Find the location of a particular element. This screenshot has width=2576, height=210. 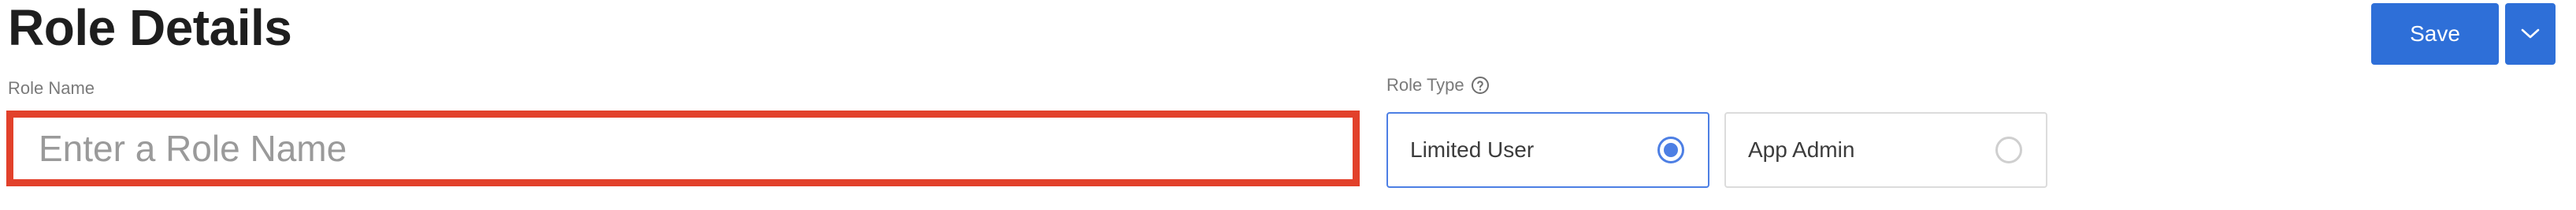

radio-dot is located at coordinates (1671, 150).